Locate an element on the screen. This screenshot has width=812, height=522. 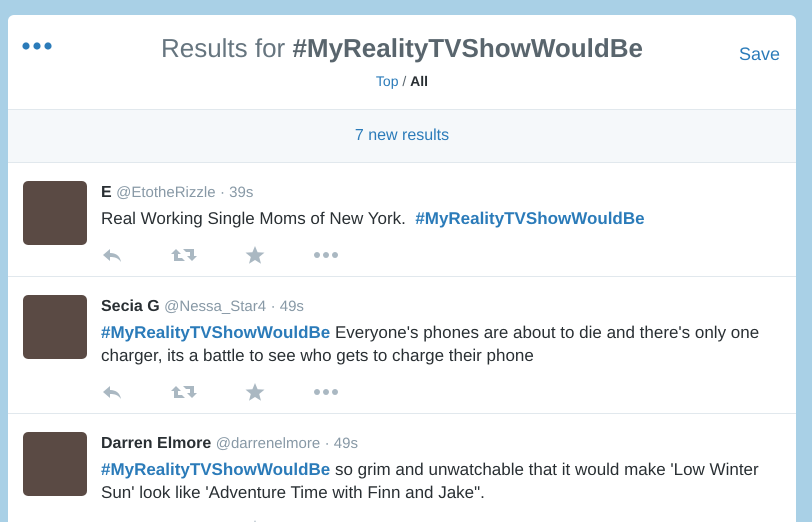
user-name: E is located at coordinates (106, 192).